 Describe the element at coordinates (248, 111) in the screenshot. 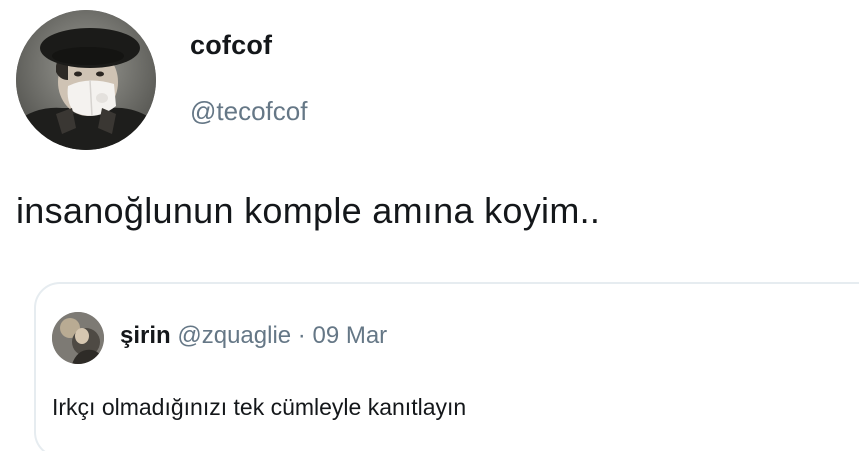

I see `user-handle: @tecofcof` at that location.